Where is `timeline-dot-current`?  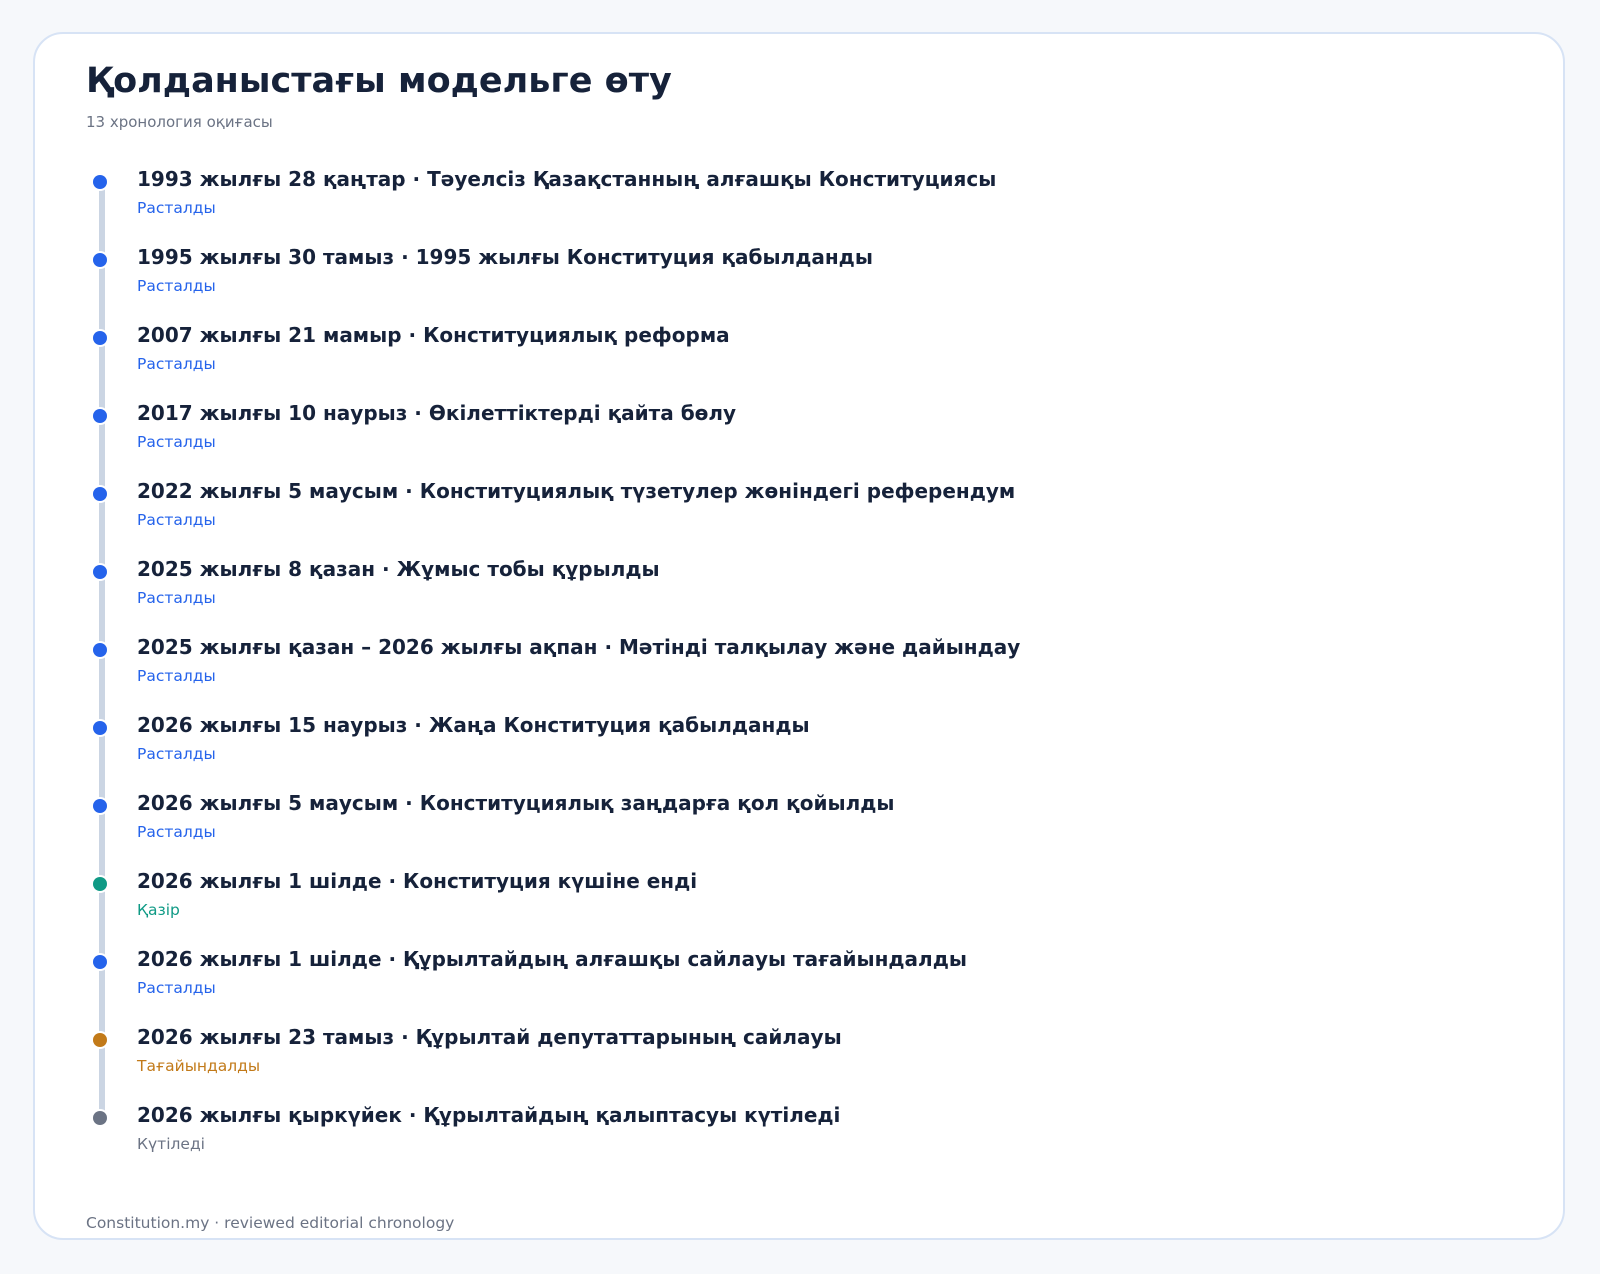 timeline-dot-current is located at coordinates (100, 884).